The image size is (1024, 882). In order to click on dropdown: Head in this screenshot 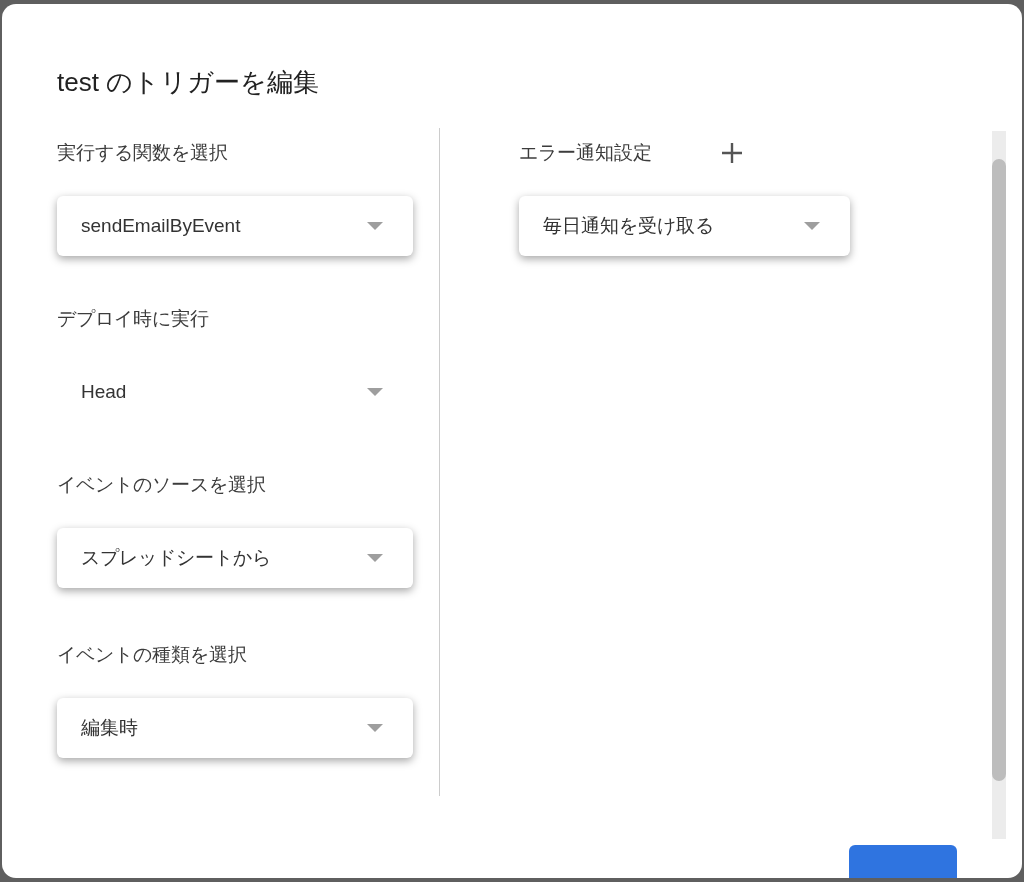, I will do `click(235, 392)`.